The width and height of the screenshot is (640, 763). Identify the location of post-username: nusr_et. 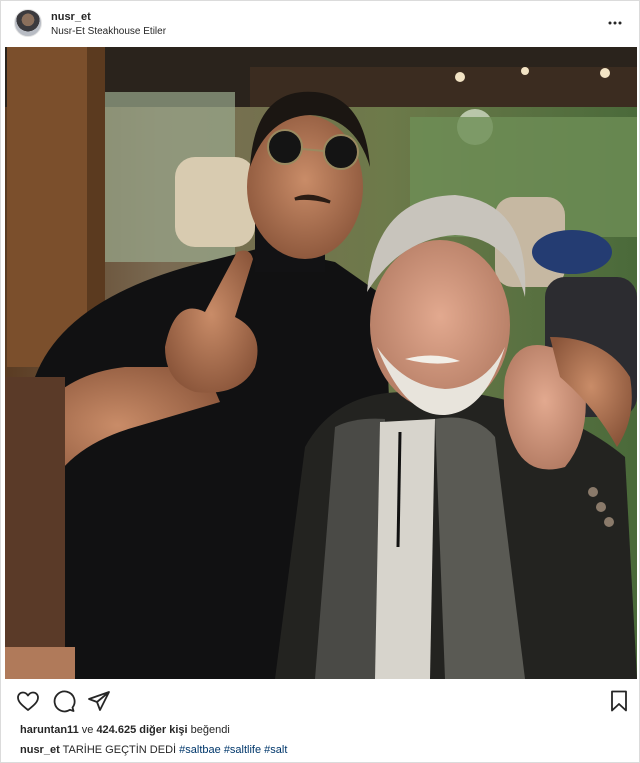
(108, 17).